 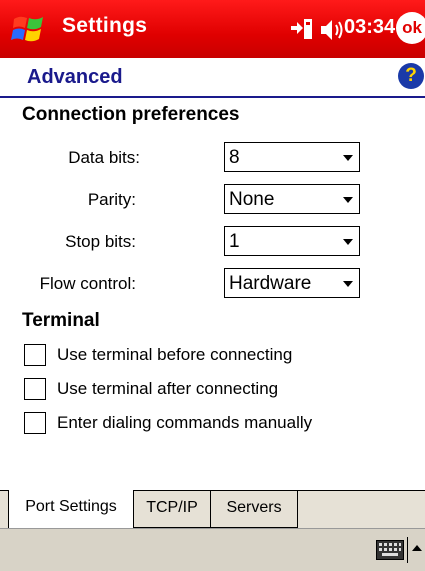 What do you see at coordinates (234, 157) in the screenshot?
I see `data-bits-value: 8` at bounding box center [234, 157].